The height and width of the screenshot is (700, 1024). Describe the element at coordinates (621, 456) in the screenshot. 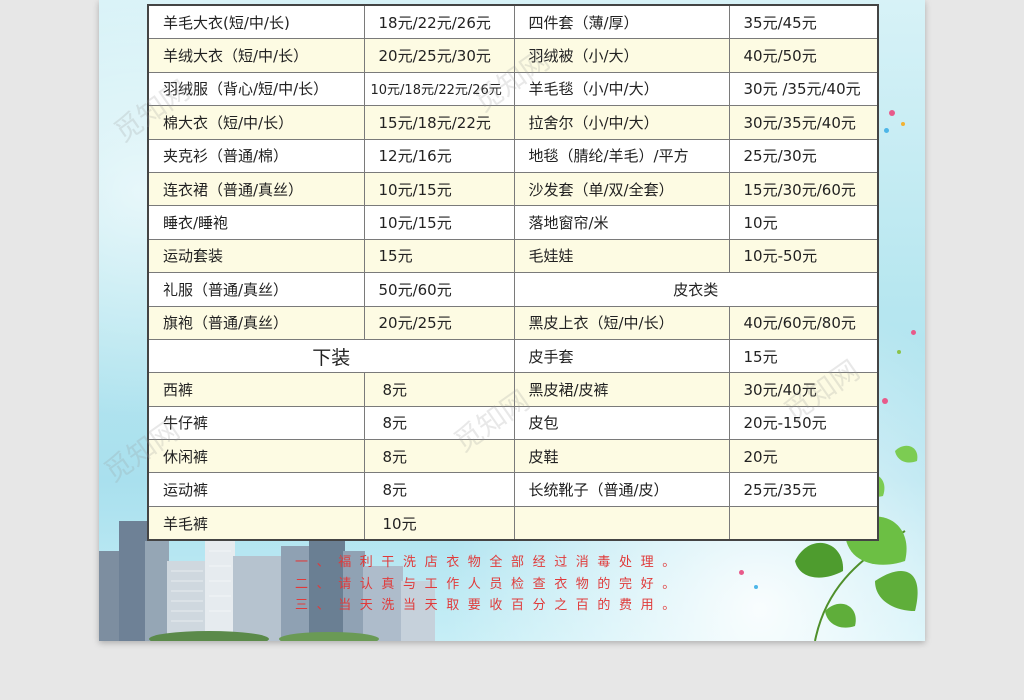

I see `item-name: 皮鞋` at that location.